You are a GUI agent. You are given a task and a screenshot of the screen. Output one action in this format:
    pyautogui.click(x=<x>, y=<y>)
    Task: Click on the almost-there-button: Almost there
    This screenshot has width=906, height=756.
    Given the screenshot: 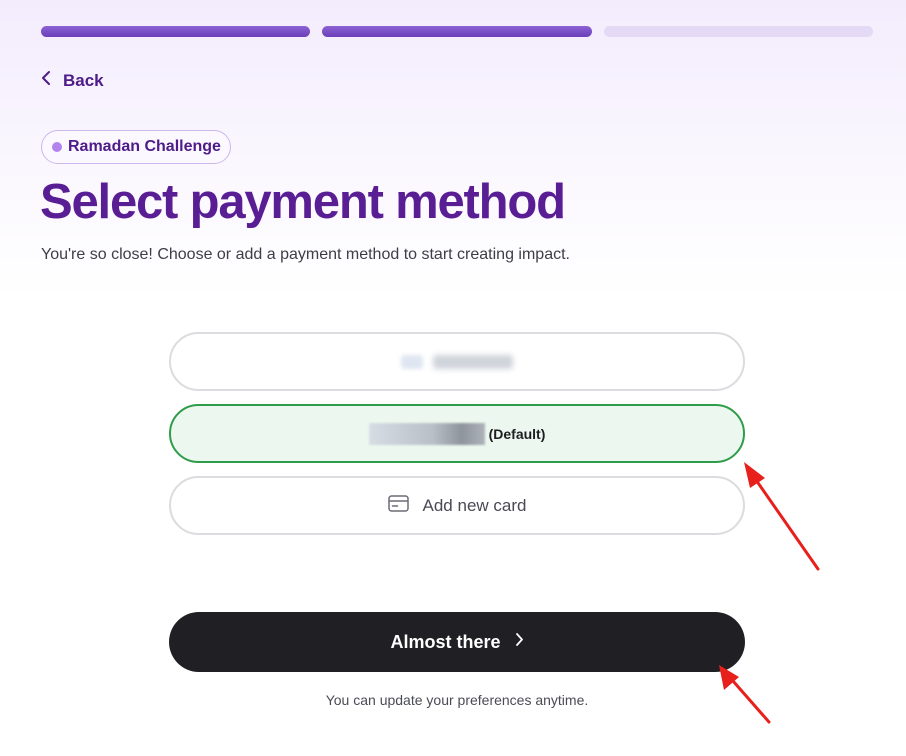 What is the action you would take?
    pyautogui.click(x=457, y=642)
    